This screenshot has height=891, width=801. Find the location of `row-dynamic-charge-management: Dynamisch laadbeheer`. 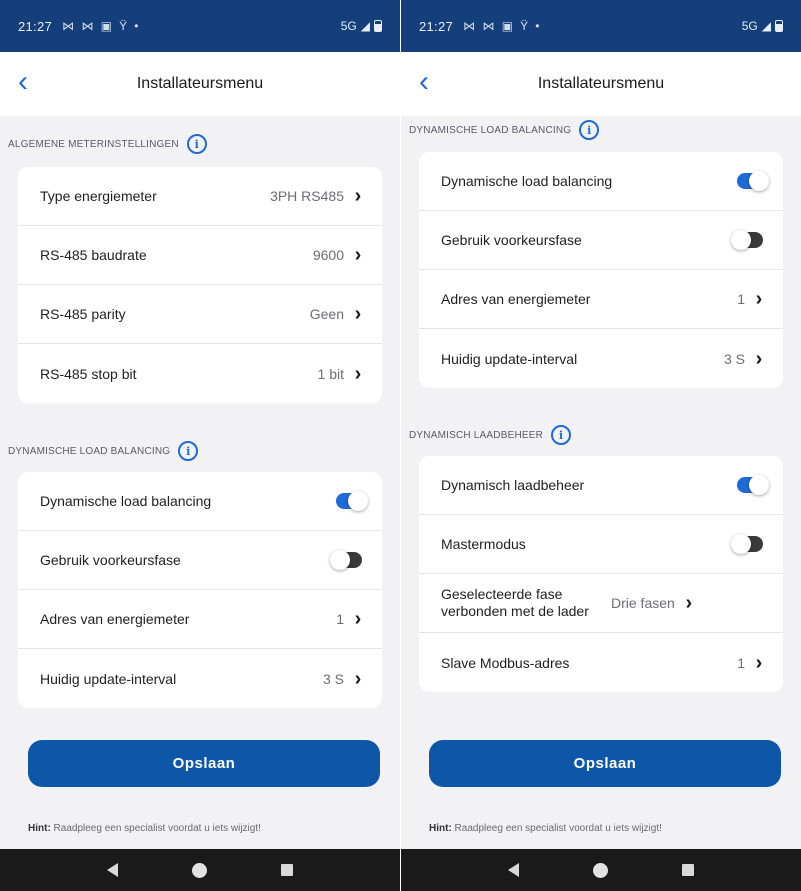

row-dynamic-charge-management: Dynamisch laadbeheer is located at coordinates (601, 485).